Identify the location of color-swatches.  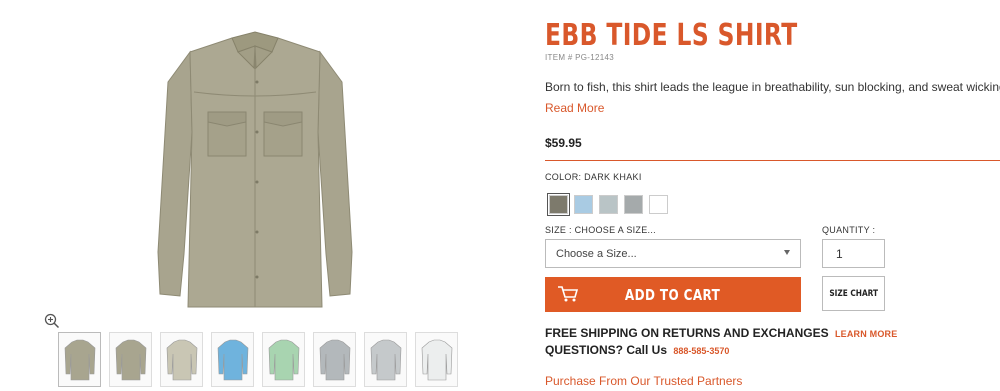
(607, 204).